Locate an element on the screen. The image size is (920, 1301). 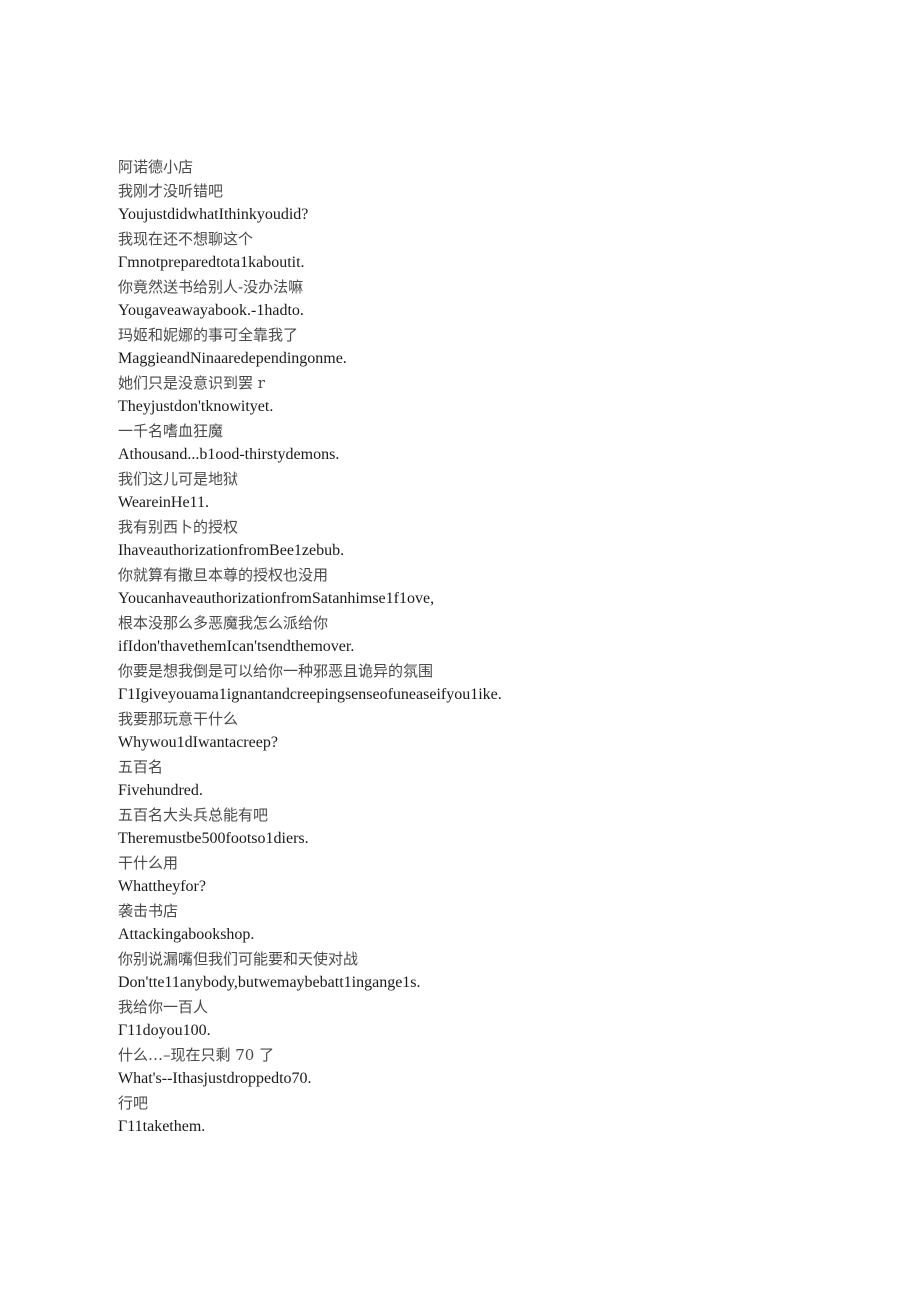
subtitle-line-en: Athousand...b1ood-thirstydemons. is located at coordinates (229, 454).